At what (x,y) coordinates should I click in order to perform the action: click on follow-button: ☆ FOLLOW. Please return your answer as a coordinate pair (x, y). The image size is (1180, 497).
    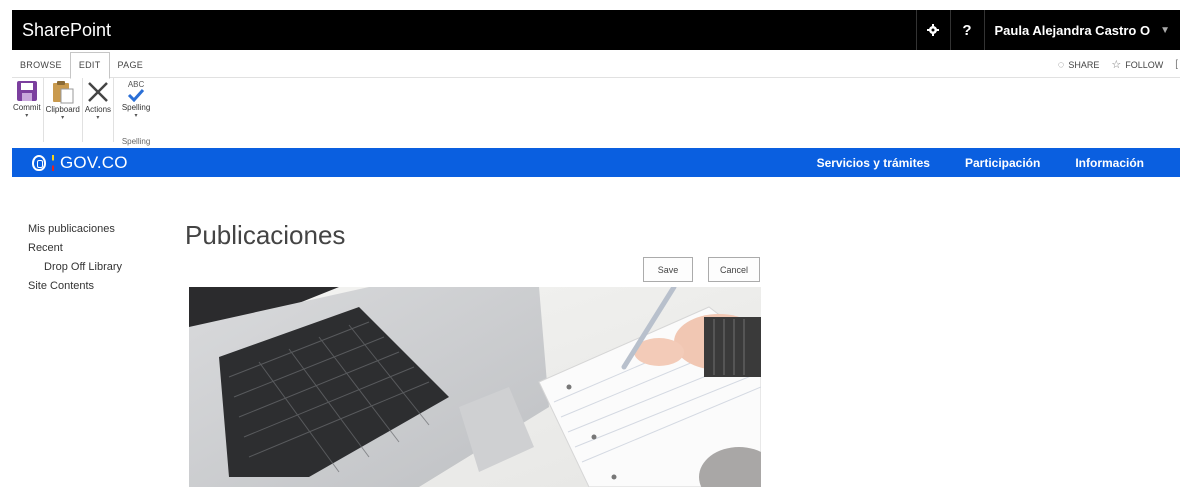
    Looking at the image, I should click on (1137, 64).